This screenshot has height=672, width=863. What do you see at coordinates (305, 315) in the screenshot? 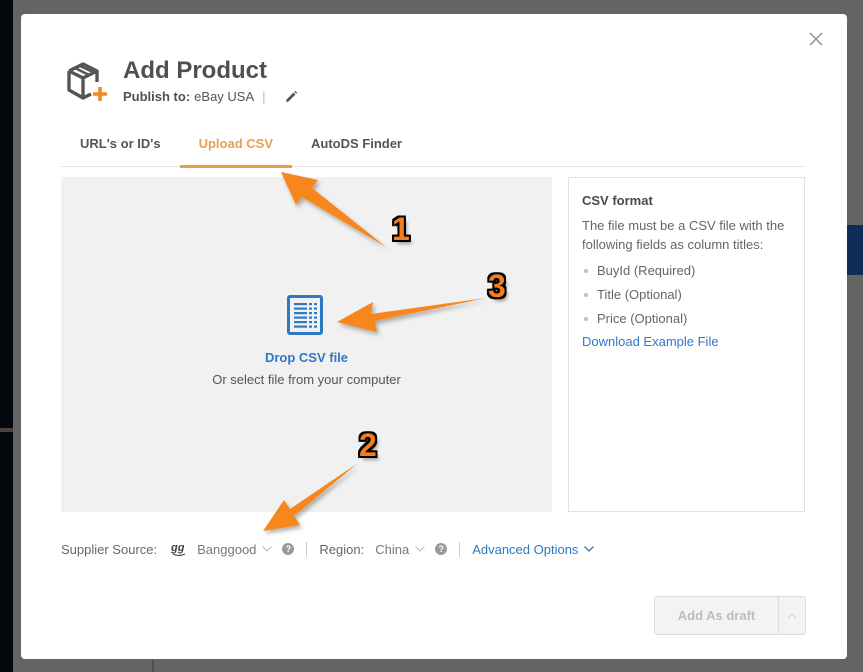
I see `csv-file-icon` at bounding box center [305, 315].